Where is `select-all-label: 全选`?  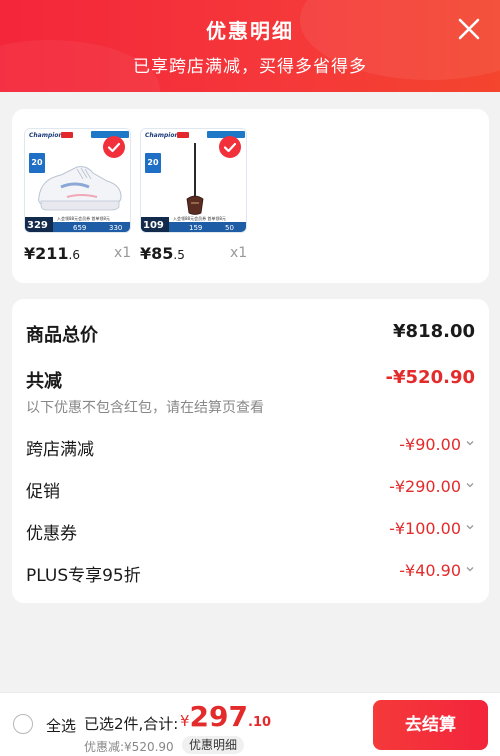
select-all-label: 全选 is located at coordinates (61, 725).